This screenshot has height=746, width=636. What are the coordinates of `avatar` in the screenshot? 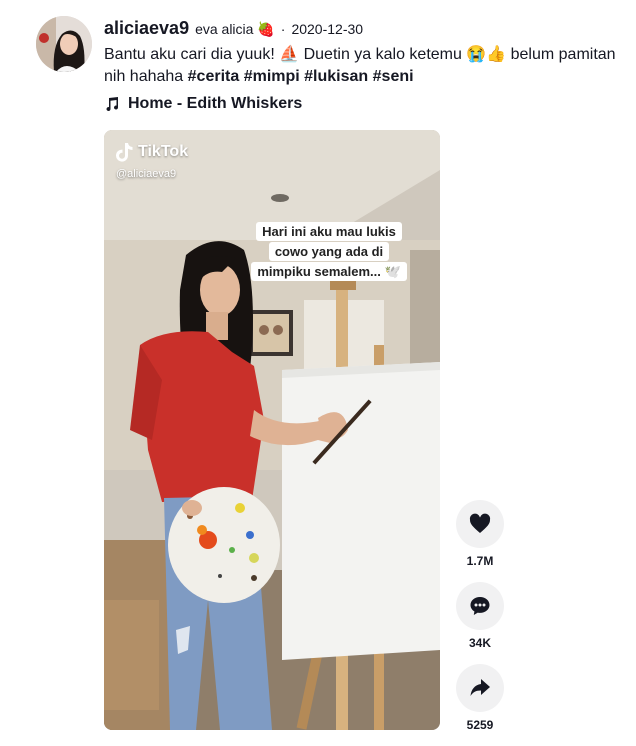 It's located at (64, 44).